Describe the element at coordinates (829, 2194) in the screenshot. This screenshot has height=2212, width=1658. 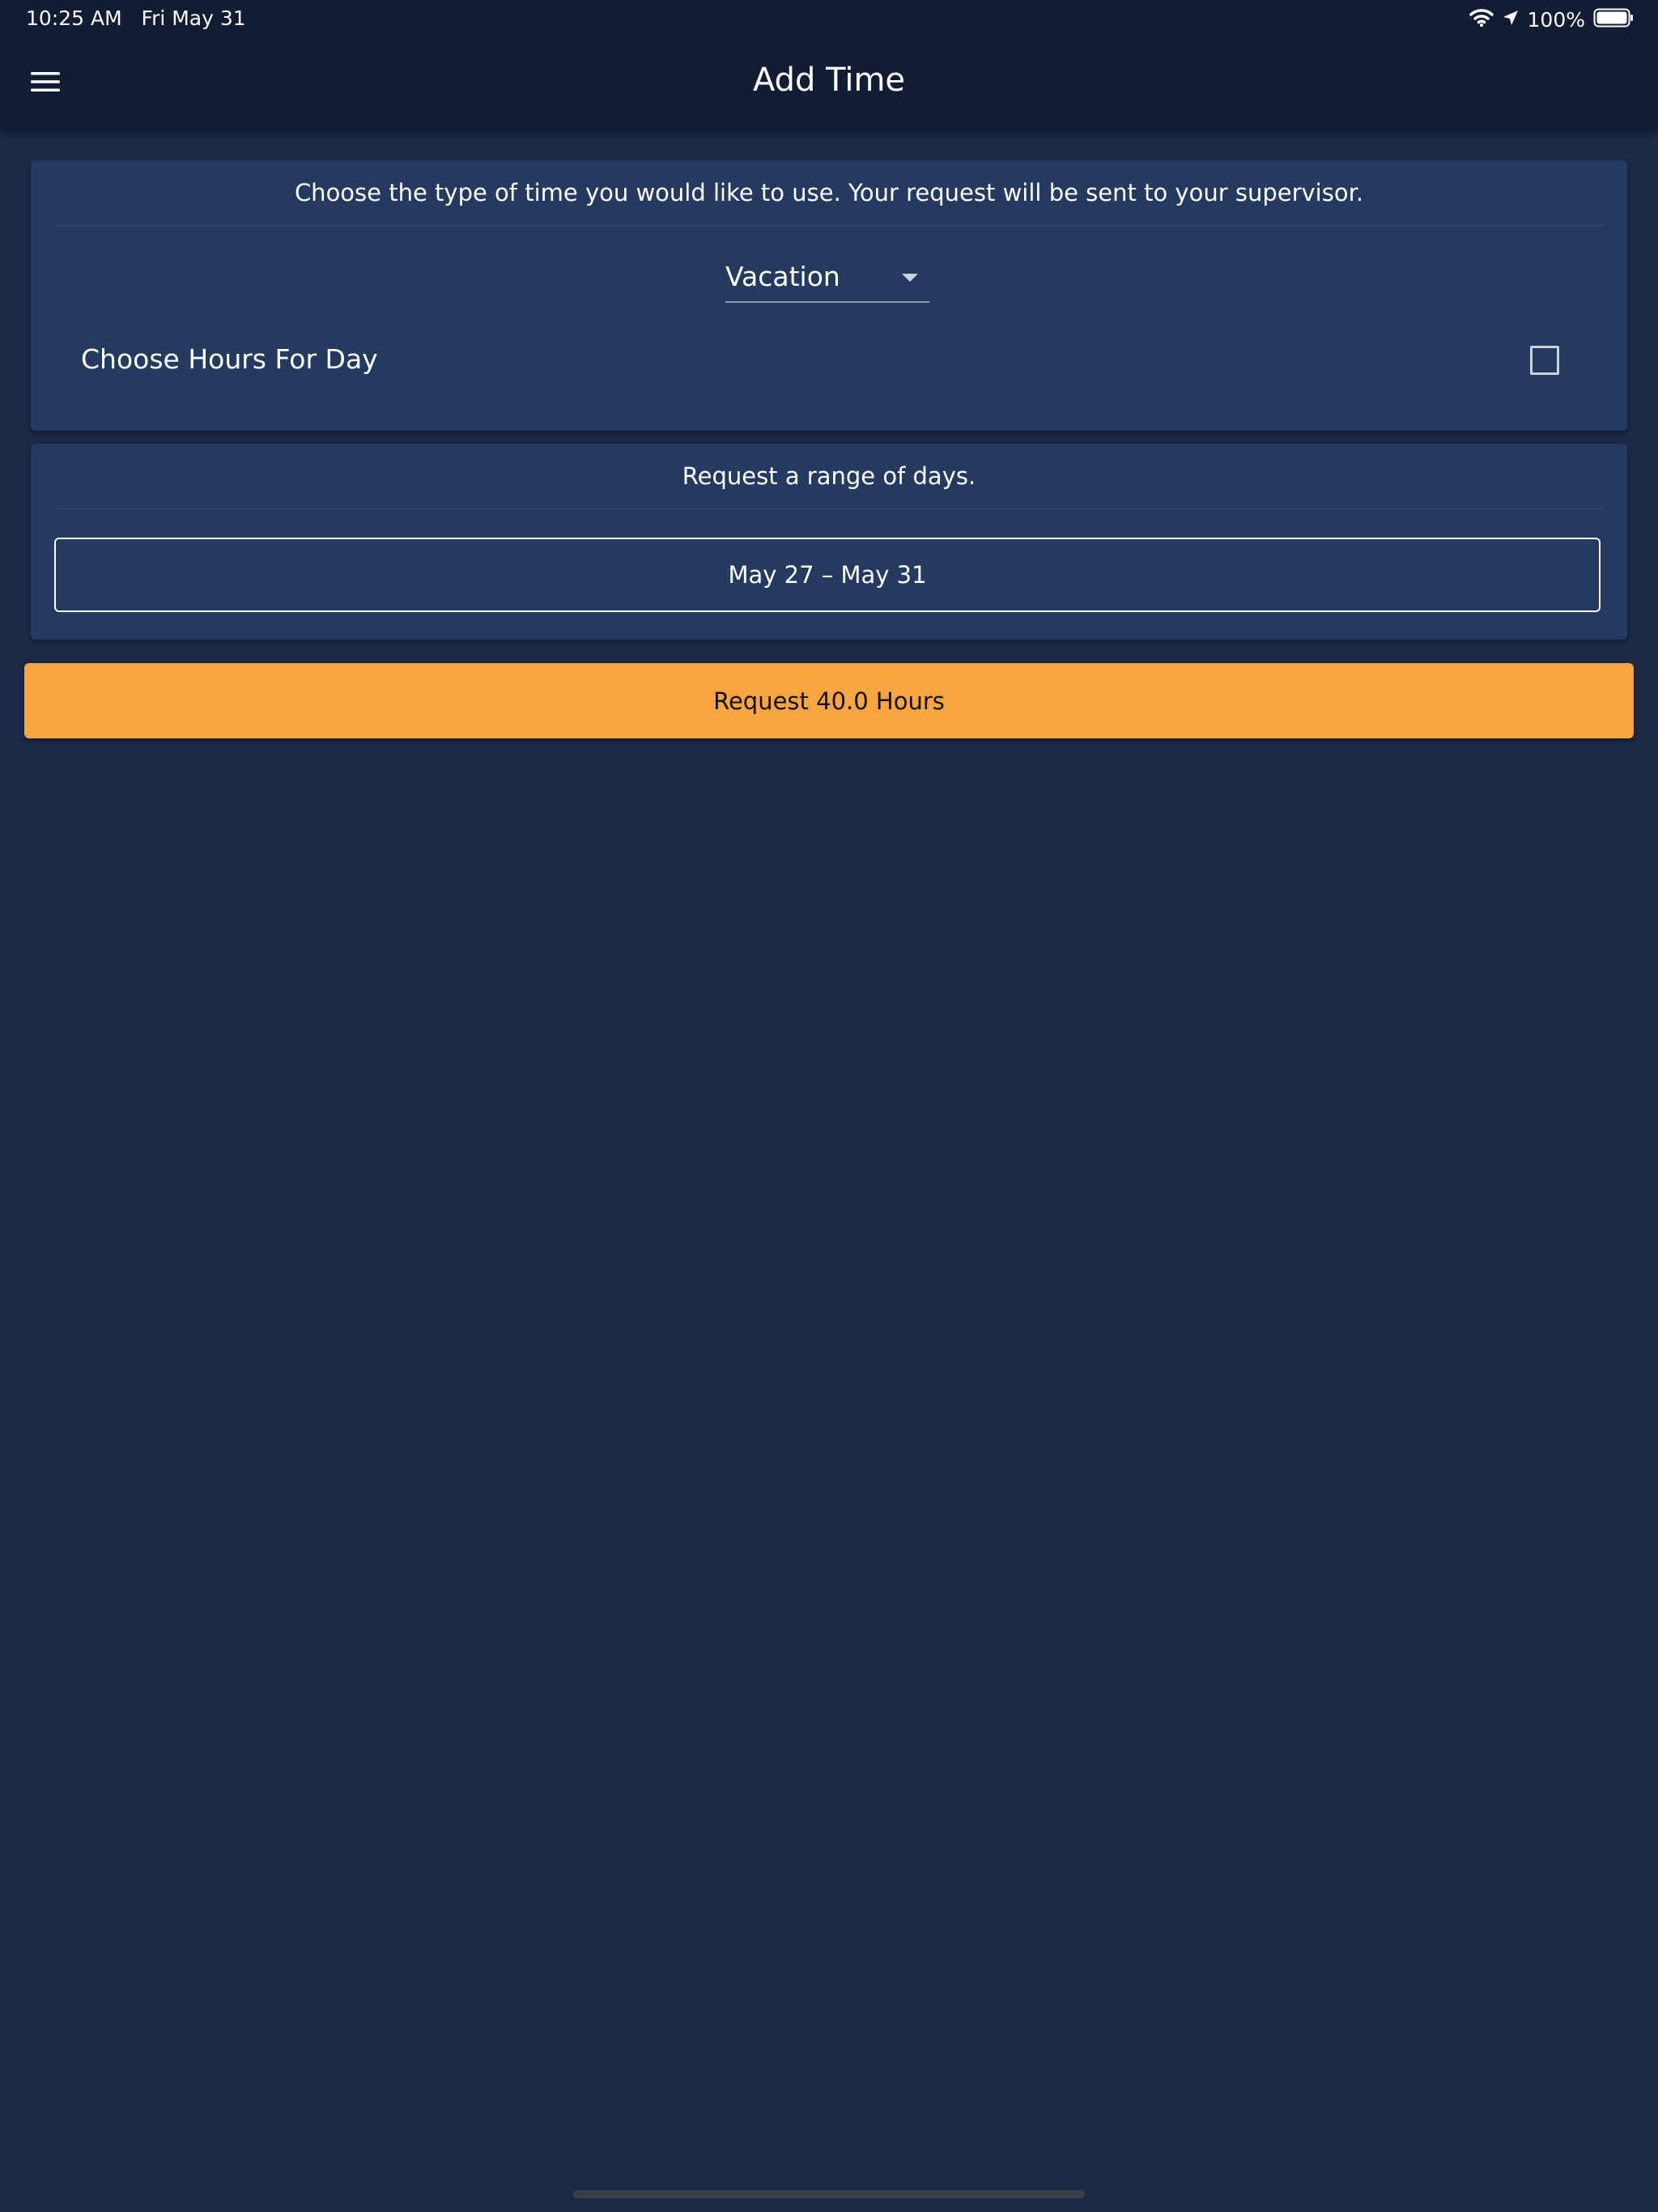
I see `home-indicator` at that location.